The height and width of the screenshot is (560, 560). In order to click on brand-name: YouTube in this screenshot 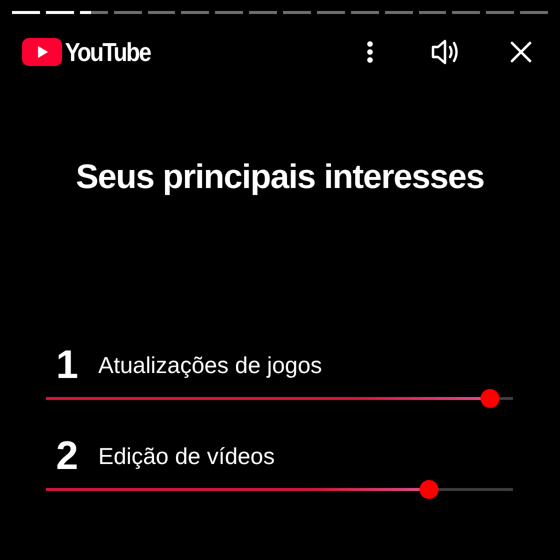, I will do `click(107, 52)`.